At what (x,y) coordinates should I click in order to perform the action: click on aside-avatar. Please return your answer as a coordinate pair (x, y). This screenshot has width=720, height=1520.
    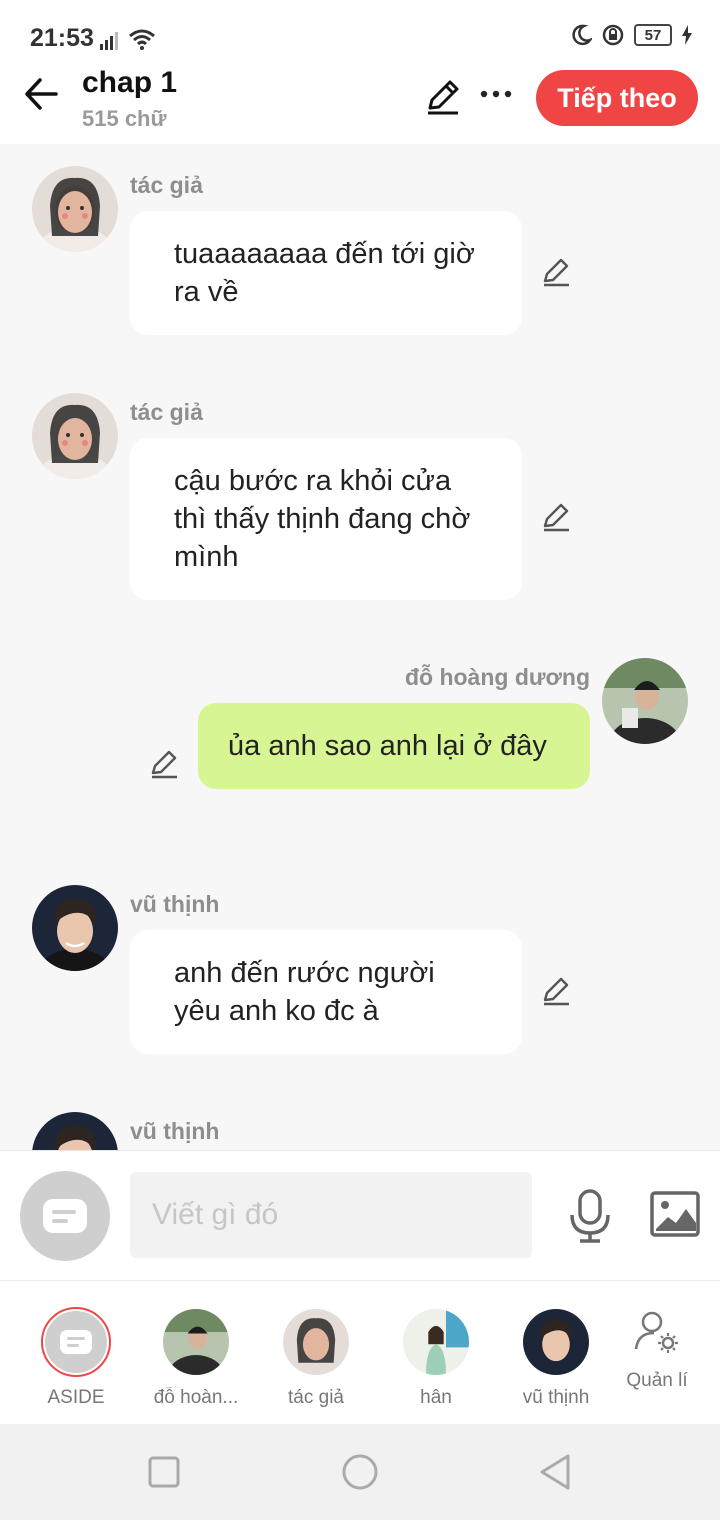
    Looking at the image, I should click on (76, 1342).